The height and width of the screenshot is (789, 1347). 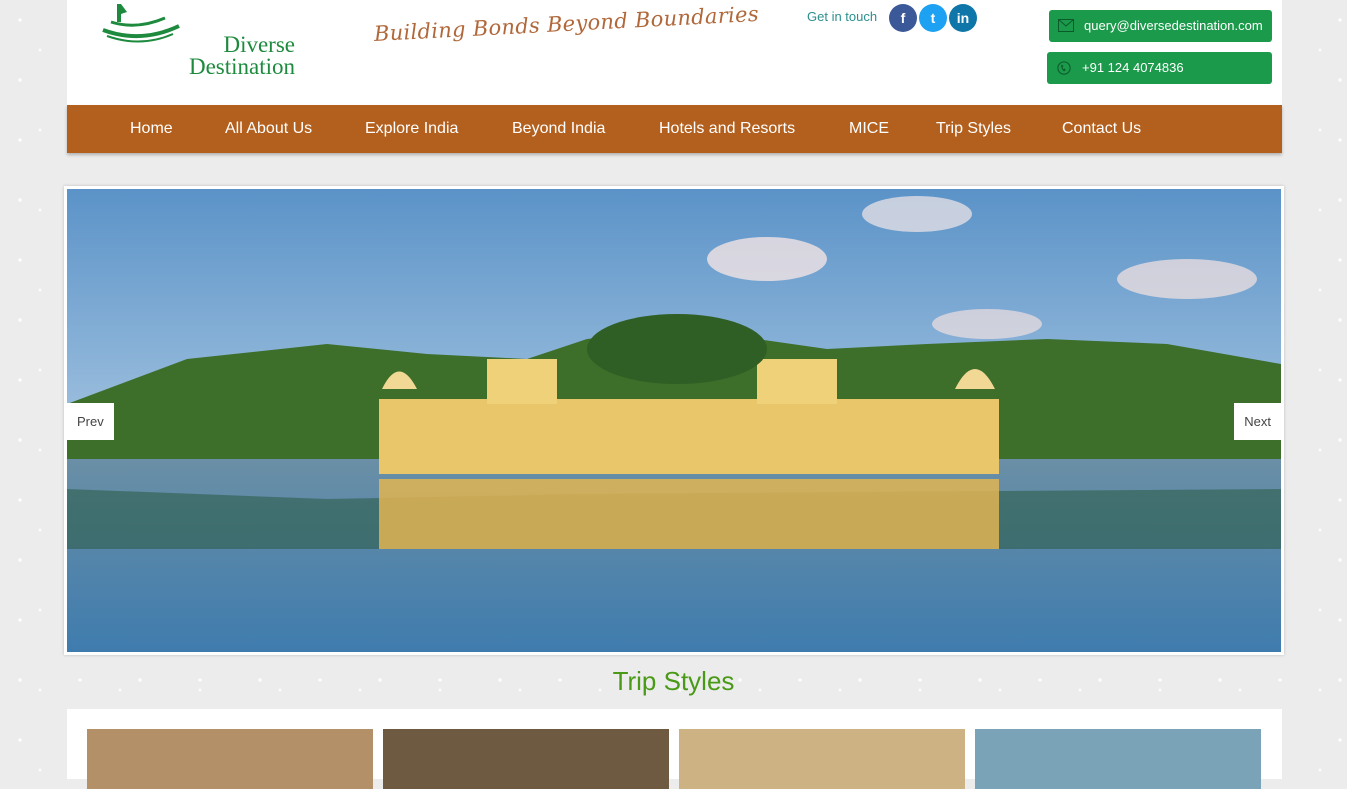 What do you see at coordinates (241, 66) in the screenshot?
I see `brand-line2: Destination` at bounding box center [241, 66].